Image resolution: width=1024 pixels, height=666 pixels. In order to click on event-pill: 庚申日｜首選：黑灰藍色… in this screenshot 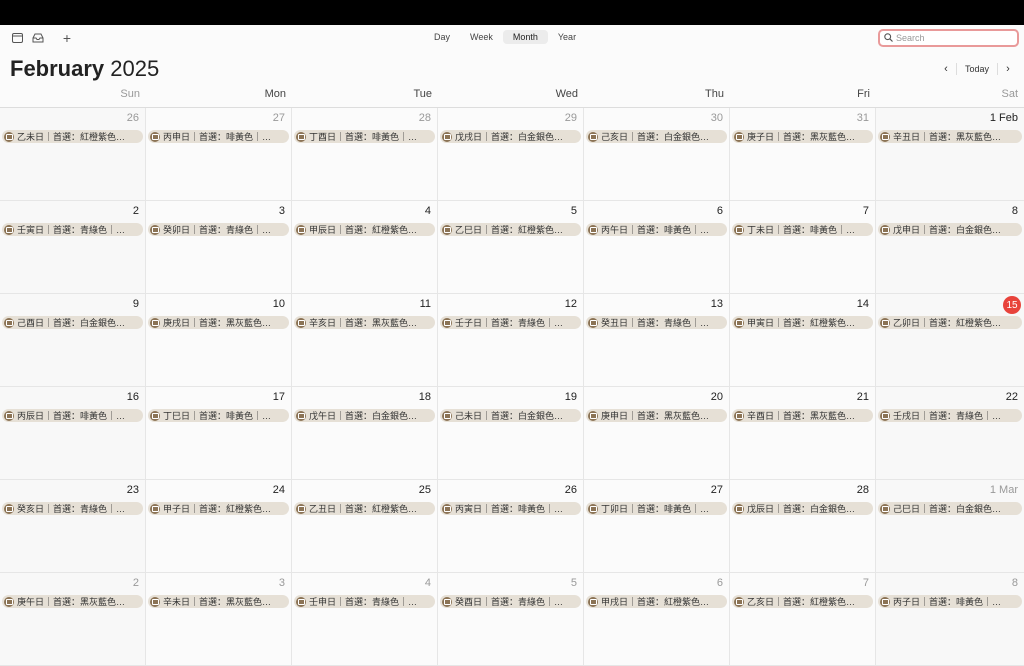, I will do `click(656, 415)`.